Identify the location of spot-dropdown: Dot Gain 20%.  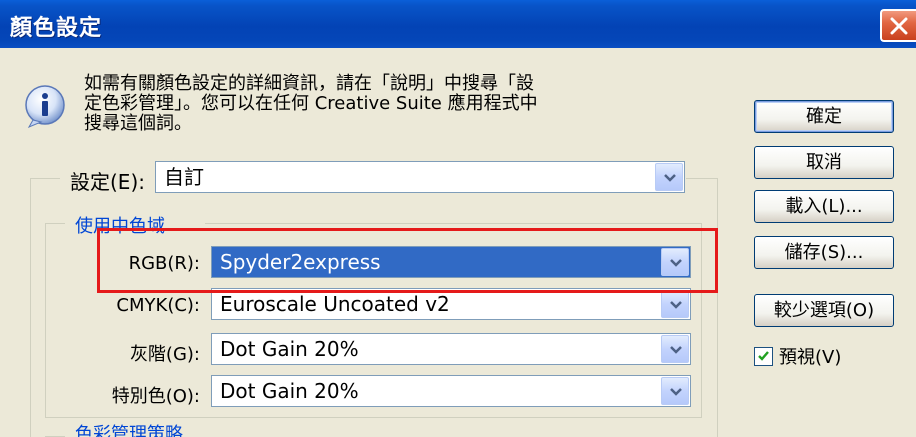
(451, 391).